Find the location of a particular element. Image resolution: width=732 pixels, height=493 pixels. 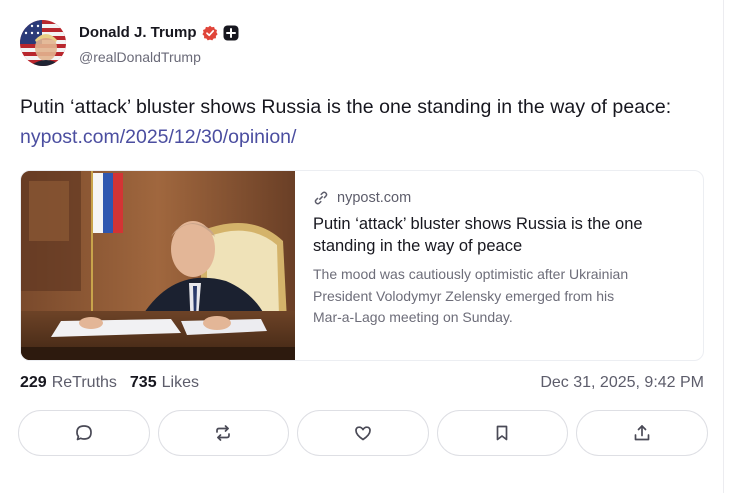

post-actions is located at coordinates (363, 433).